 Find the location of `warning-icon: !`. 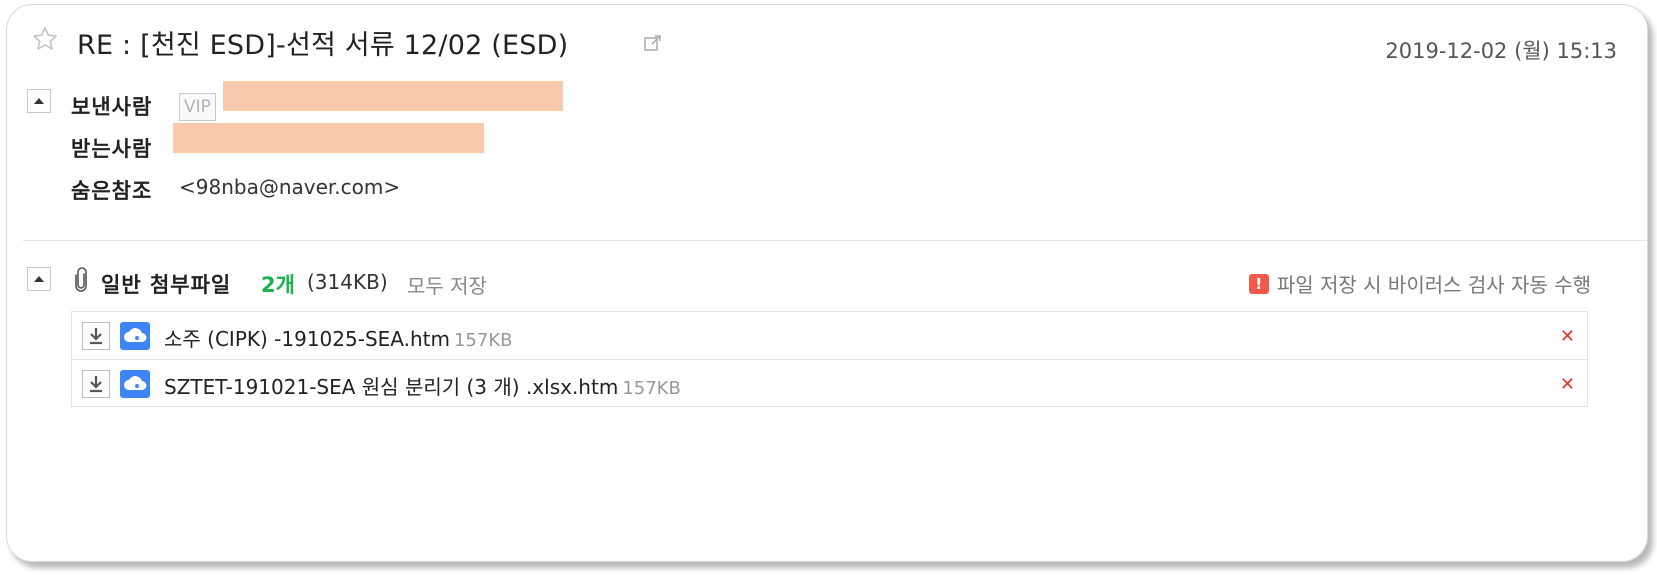

warning-icon: ! is located at coordinates (1258, 283).